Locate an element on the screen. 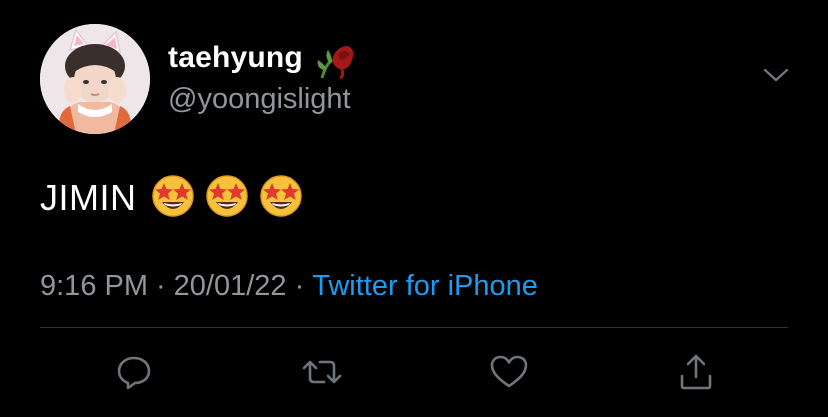 This screenshot has height=417, width=828. display-name: taehyung is located at coordinates (235, 58).